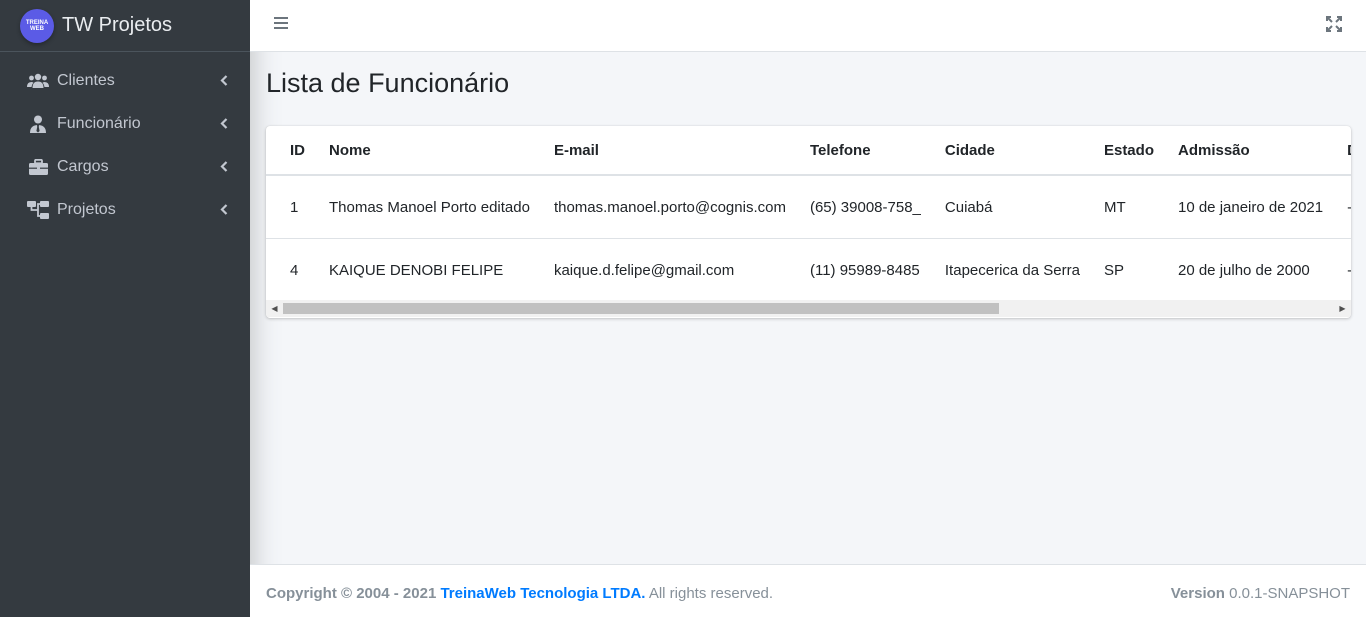 The image size is (1366, 617). I want to click on sidebar-nav: Clientes Funcionário Cargos Projetos, so click(125, 141).